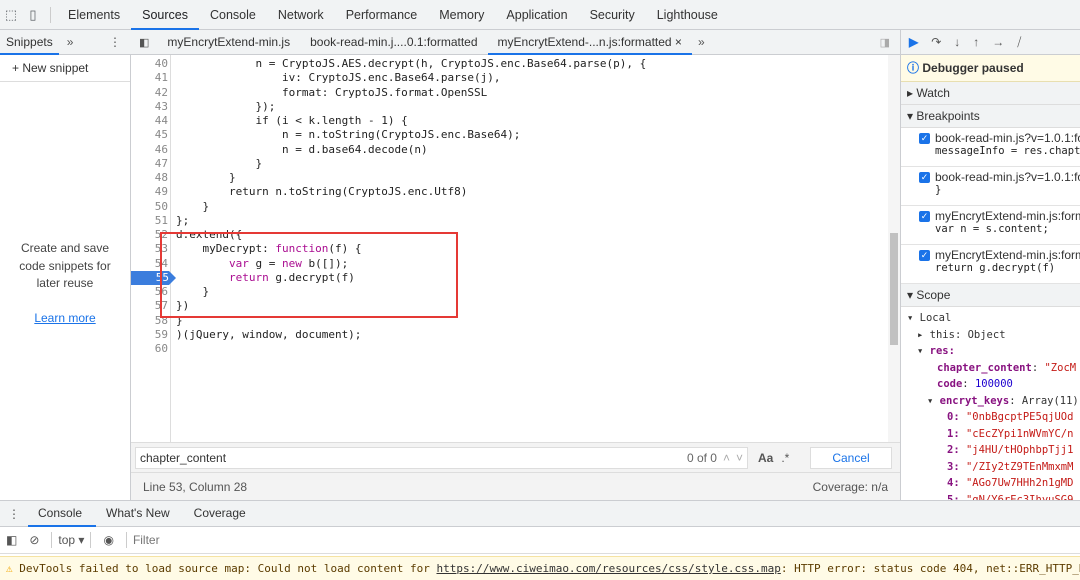  What do you see at coordinates (140, 514) in the screenshot?
I see `drawer-tab-what-s-new: What's New` at bounding box center [140, 514].